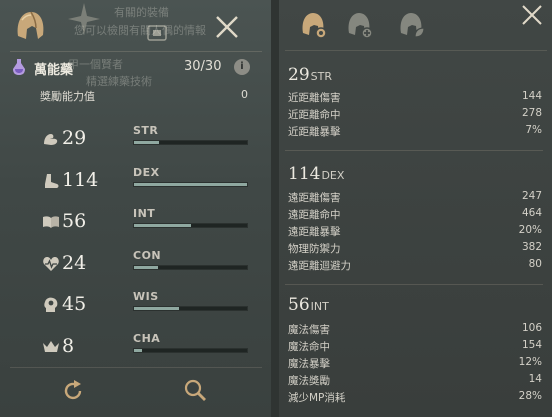 The width and height of the screenshot is (552, 417). What do you see at coordinates (309, 330) in the screenshot?
I see `detail-label: 魔法傷害` at bounding box center [309, 330].